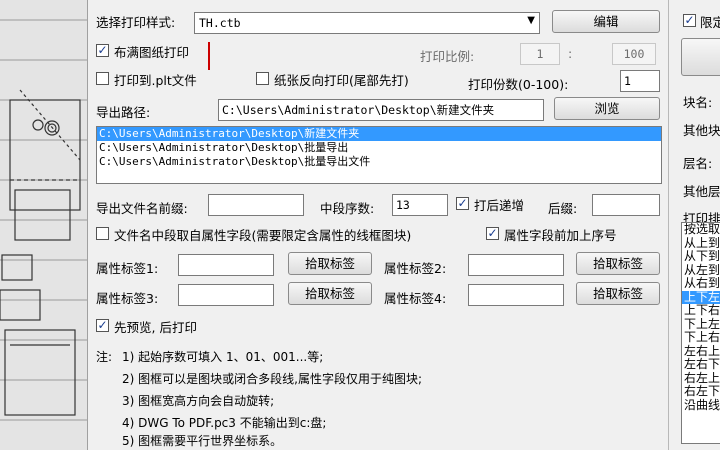 Image resolution: width=720 pixels, height=450 pixels. Describe the element at coordinates (220, 23) in the screenshot. I see `print-style-value: TH.ctb` at that location.